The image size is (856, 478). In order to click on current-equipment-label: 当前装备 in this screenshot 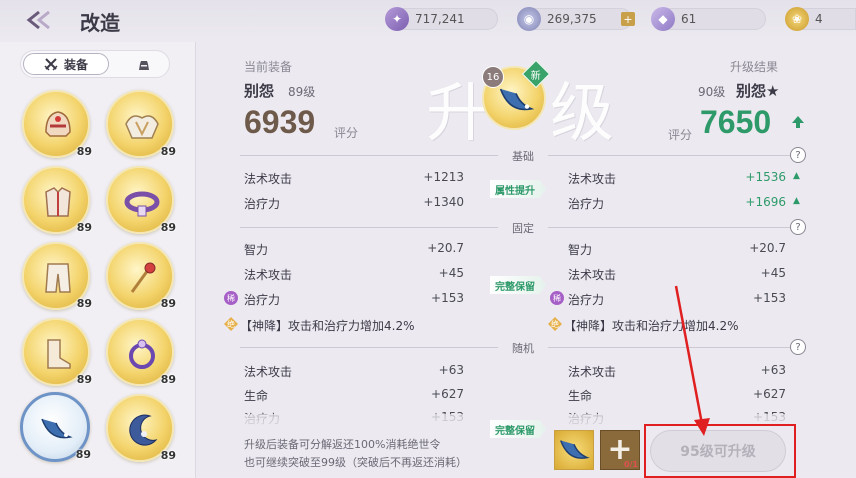, I will do `click(268, 67)`.